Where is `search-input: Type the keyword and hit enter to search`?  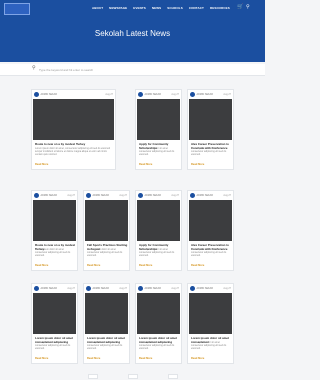
search-input: Type the keyword and hit enter to search is located at coordinates (66, 70).